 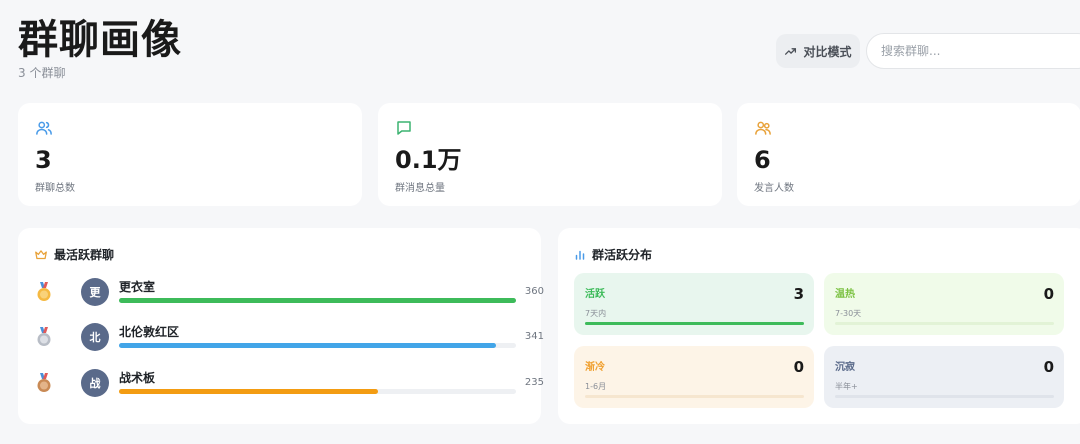 I want to click on dist-label: 沉寂, so click(x=845, y=367).